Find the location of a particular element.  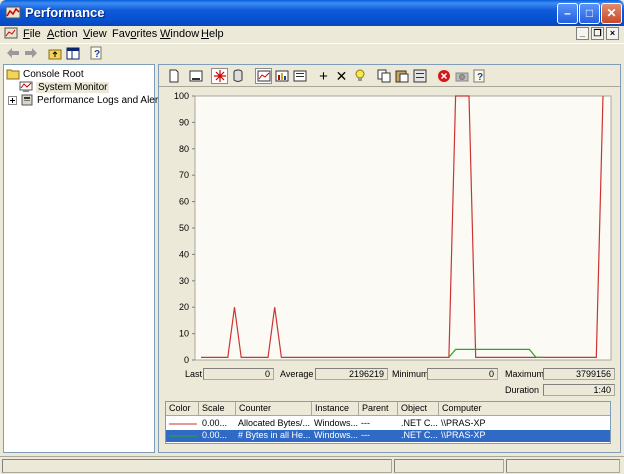

y-tick-label: 90 is located at coordinates (184, 122).